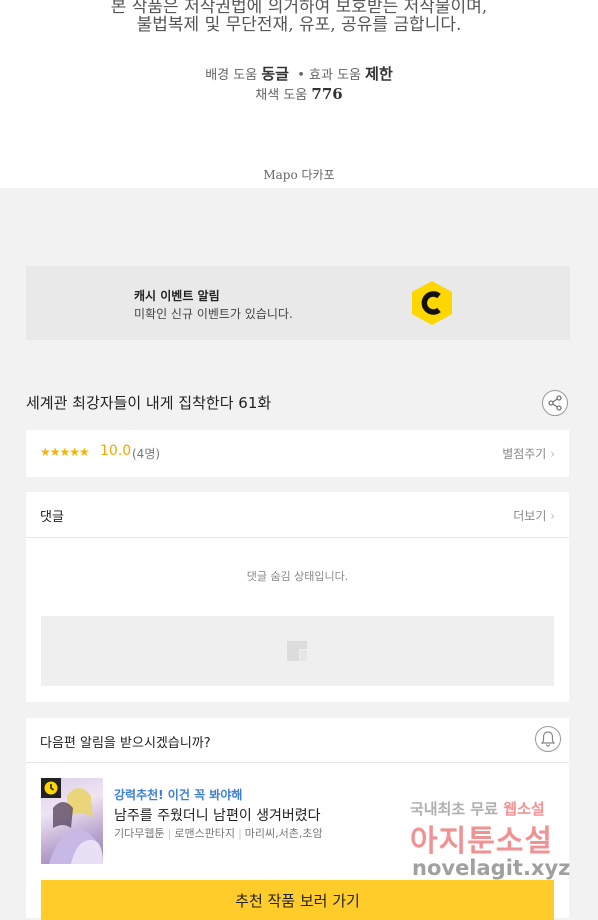 The image size is (598, 920). What do you see at coordinates (177, 296) in the screenshot?
I see `banner-title: 캐시 이벤트 알림` at bounding box center [177, 296].